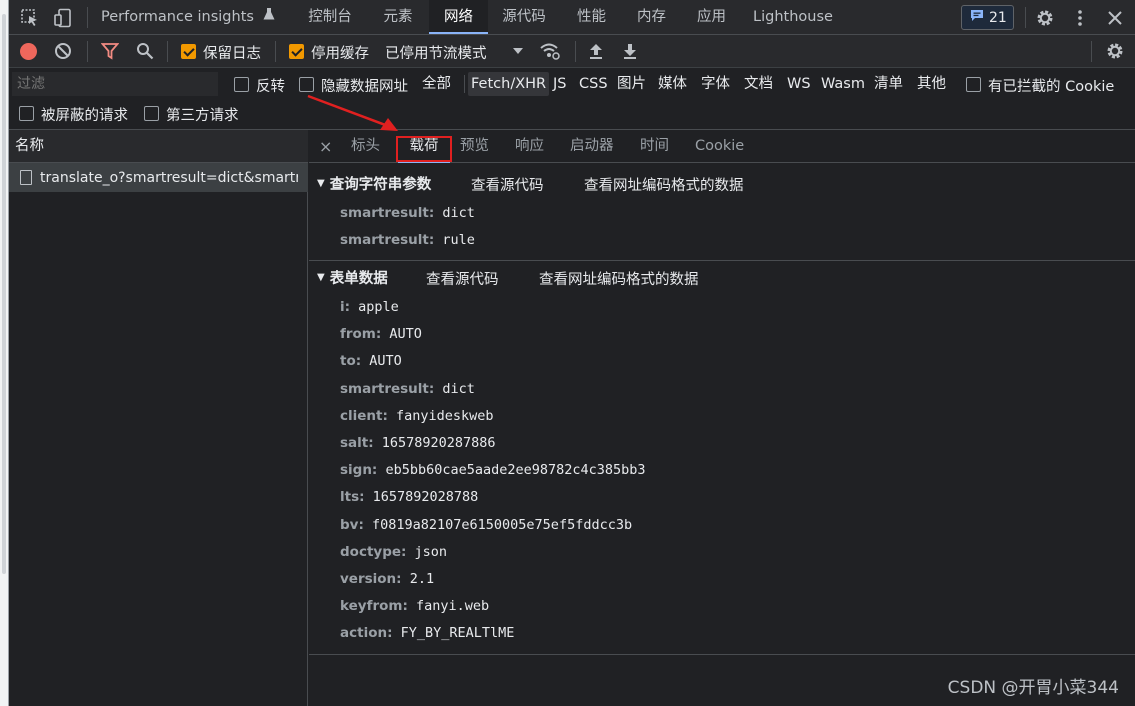 The height and width of the screenshot is (706, 1135). Describe the element at coordinates (63, 18) in the screenshot. I see `device-toolbar-icon` at that location.